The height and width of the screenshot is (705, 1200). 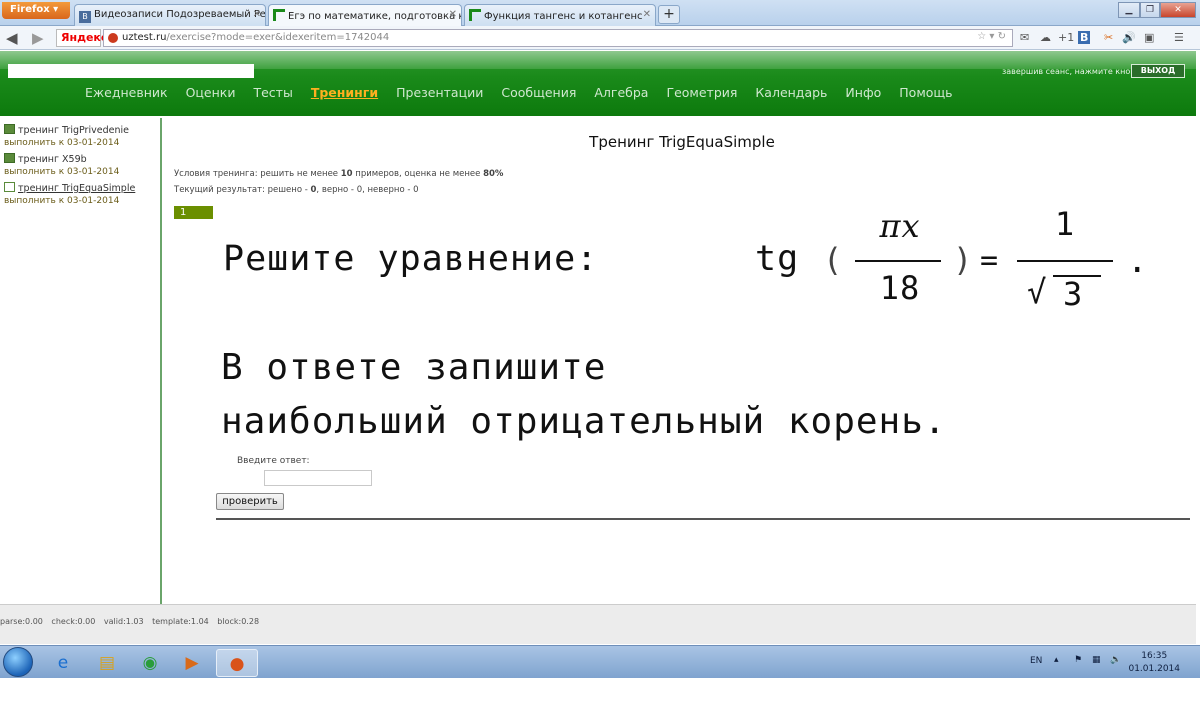 What do you see at coordinates (1045, 37) in the screenshot?
I see `cloud-icon: ☁` at bounding box center [1045, 37].